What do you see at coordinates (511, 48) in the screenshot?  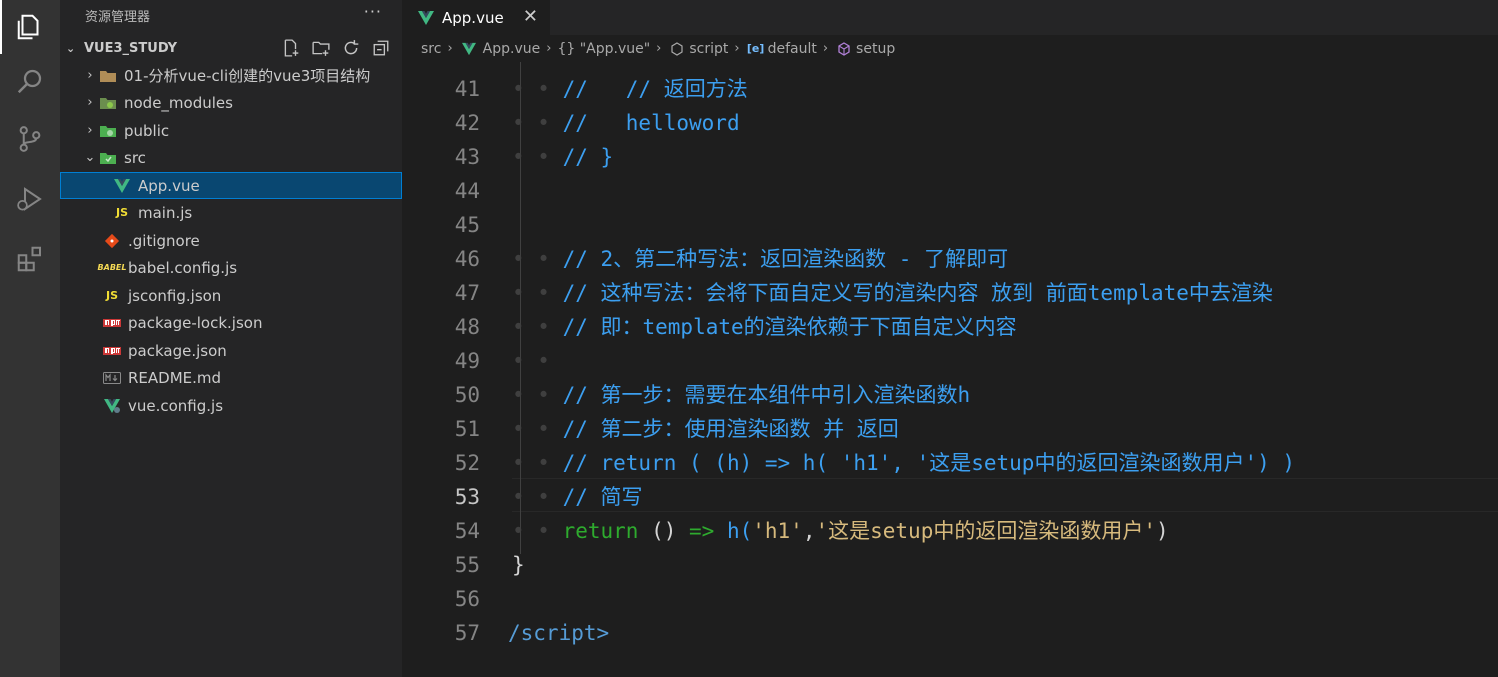 I see `breadcrumb-file-label: App.vue` at bounding box center [511, 48].